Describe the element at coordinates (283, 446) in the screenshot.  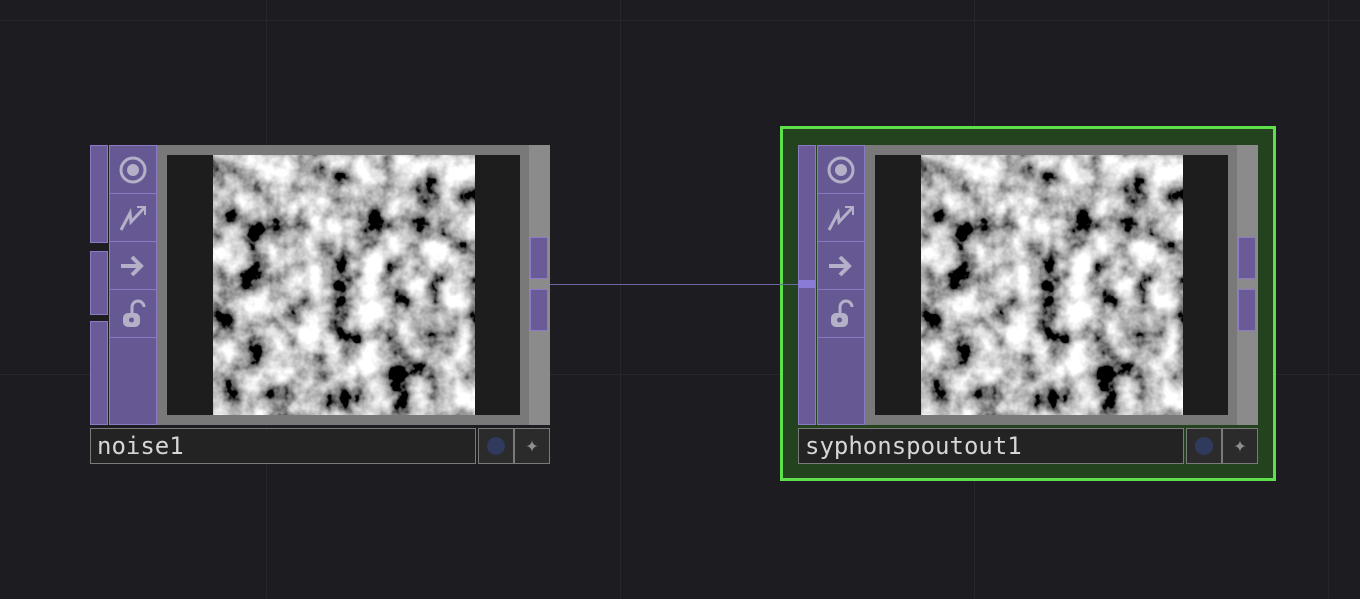
I see `node-name-label: noise1` at that location.